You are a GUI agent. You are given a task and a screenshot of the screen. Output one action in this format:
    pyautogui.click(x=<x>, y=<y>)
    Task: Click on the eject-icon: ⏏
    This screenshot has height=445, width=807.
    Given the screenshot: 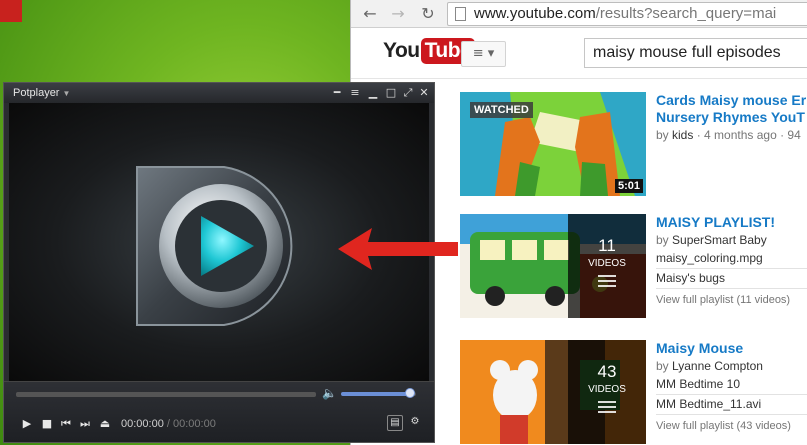 What is the action you would take?
    pyautogui.click(x=105, y=424)
    